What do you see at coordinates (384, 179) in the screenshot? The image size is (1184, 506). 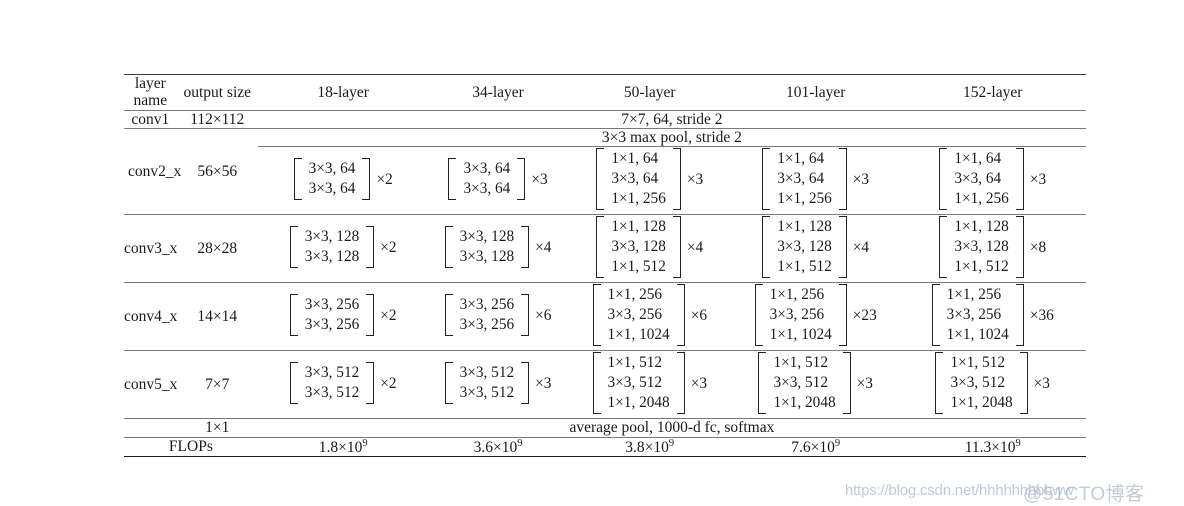 I see `block-multiplier: ×2` at bounding box center [384, 179].